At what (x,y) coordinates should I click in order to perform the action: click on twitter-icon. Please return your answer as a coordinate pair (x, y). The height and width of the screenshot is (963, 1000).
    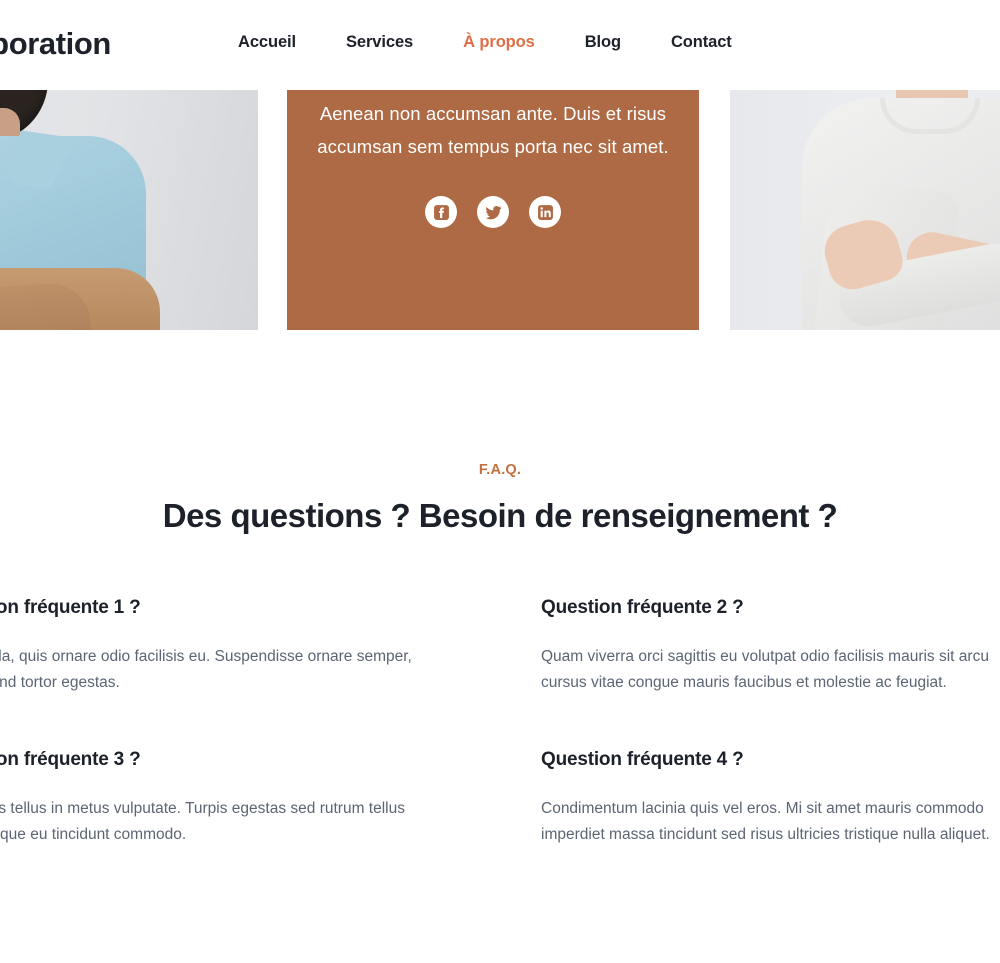
    Looking at the image, I should click on (493, 212).